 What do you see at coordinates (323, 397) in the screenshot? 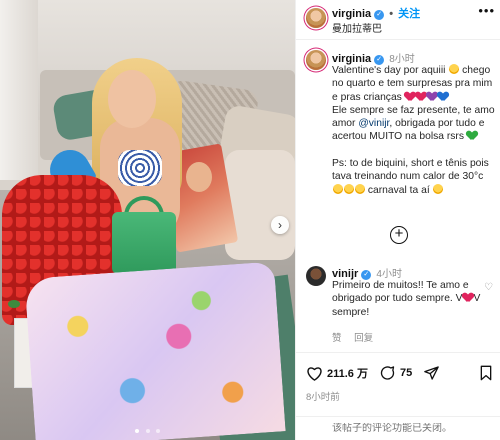
I see `post-timestamp: 8小时前` at bounding box center [323, 397].